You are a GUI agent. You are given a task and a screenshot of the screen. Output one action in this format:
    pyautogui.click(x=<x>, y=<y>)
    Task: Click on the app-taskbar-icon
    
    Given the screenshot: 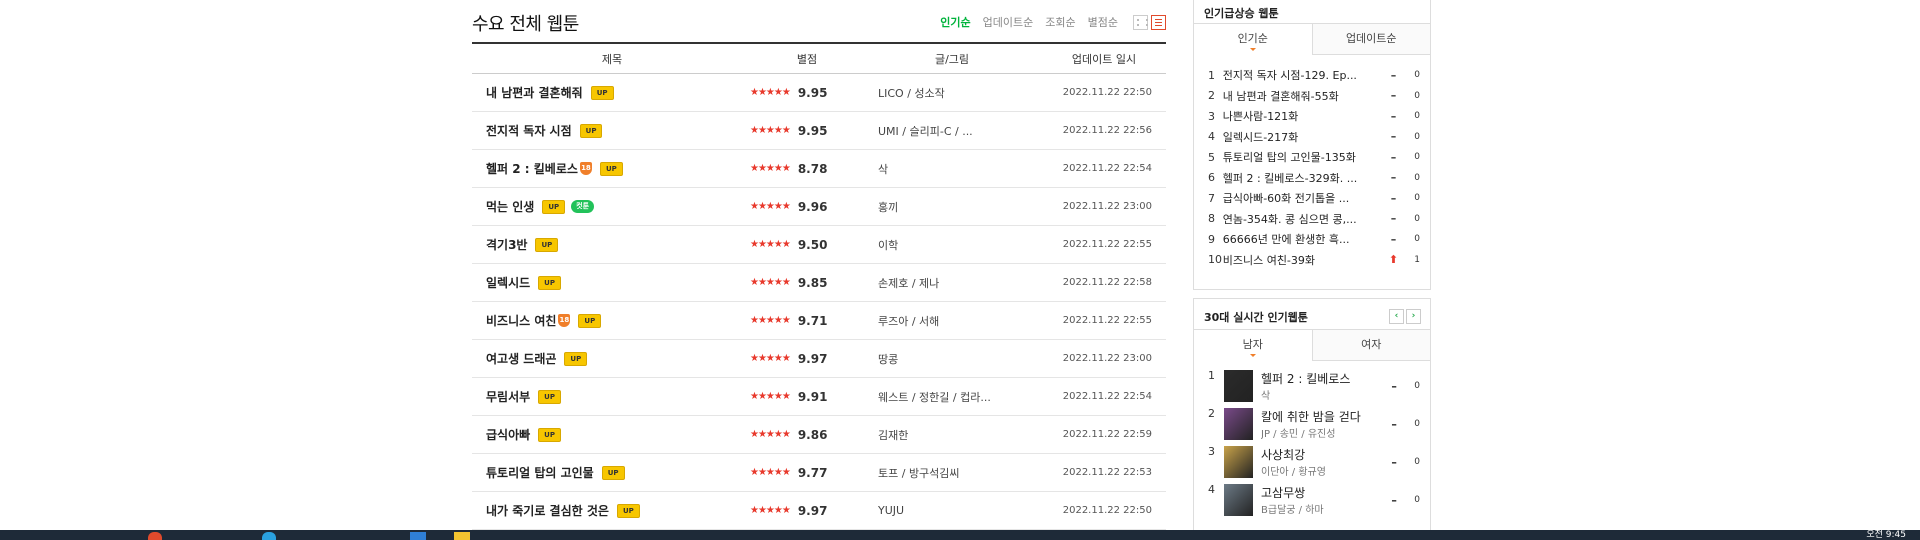 What is the action you would take?
    pyautogui.click(x=269, y=536)
    